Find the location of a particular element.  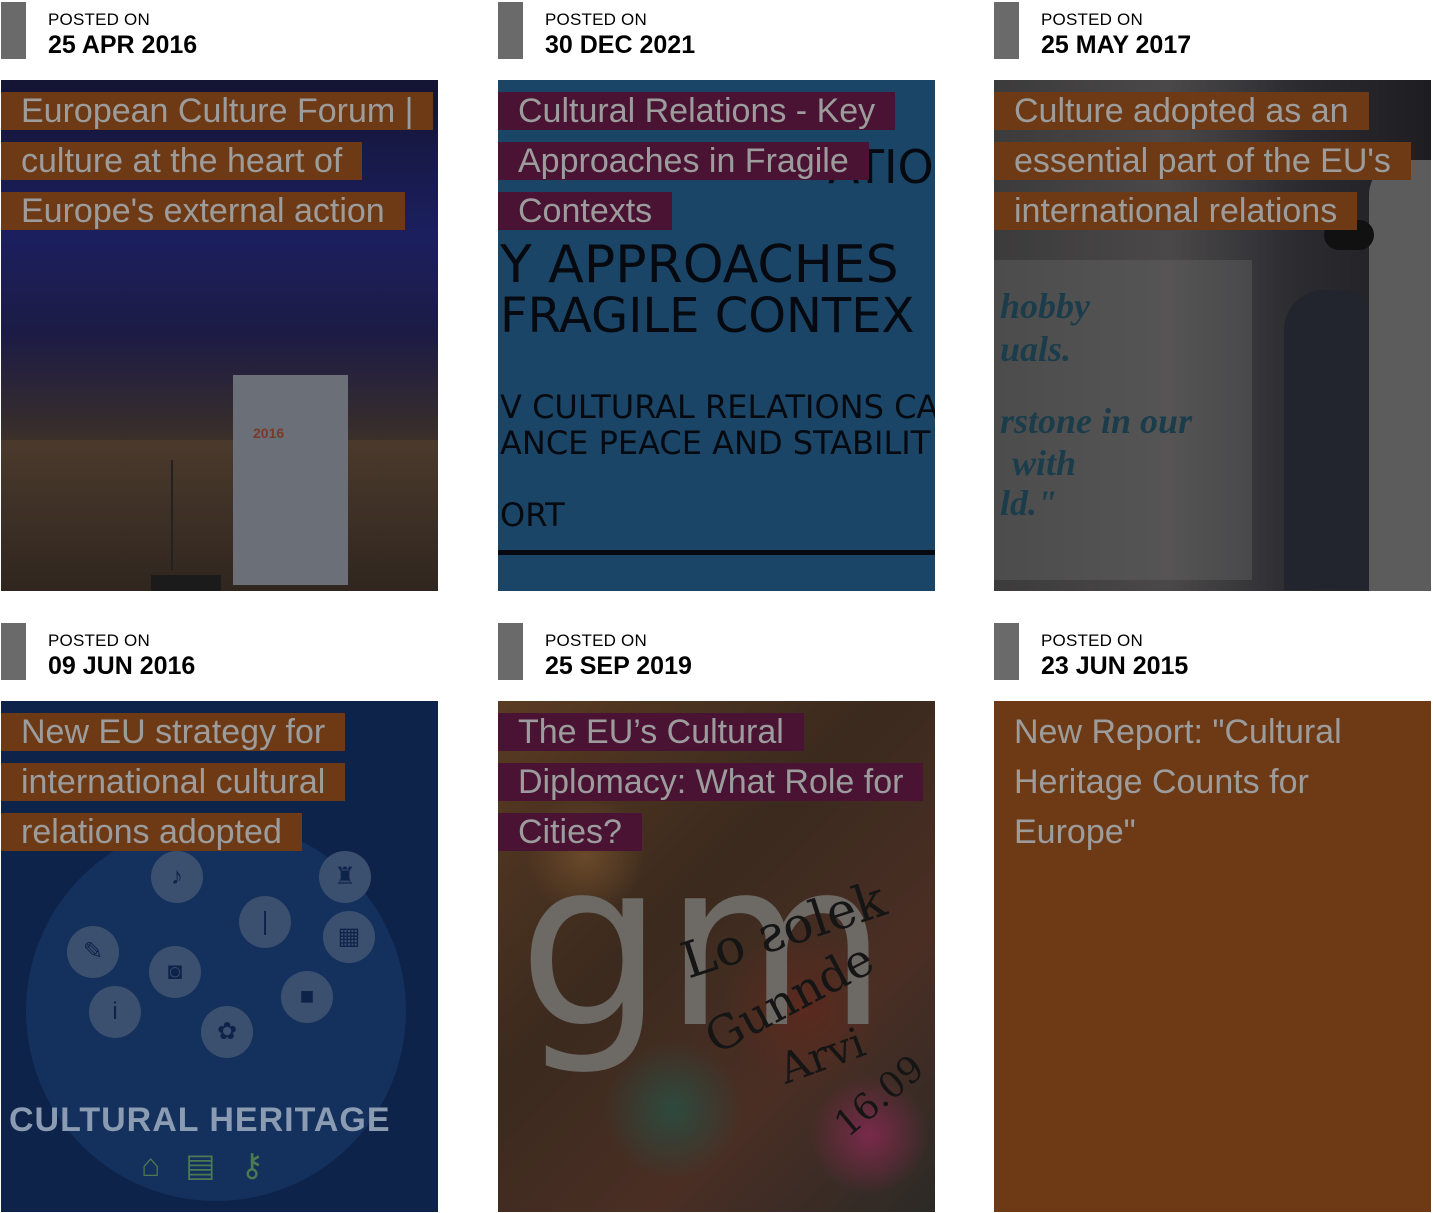

info-icon: i is located at coordinates (115, 1012).